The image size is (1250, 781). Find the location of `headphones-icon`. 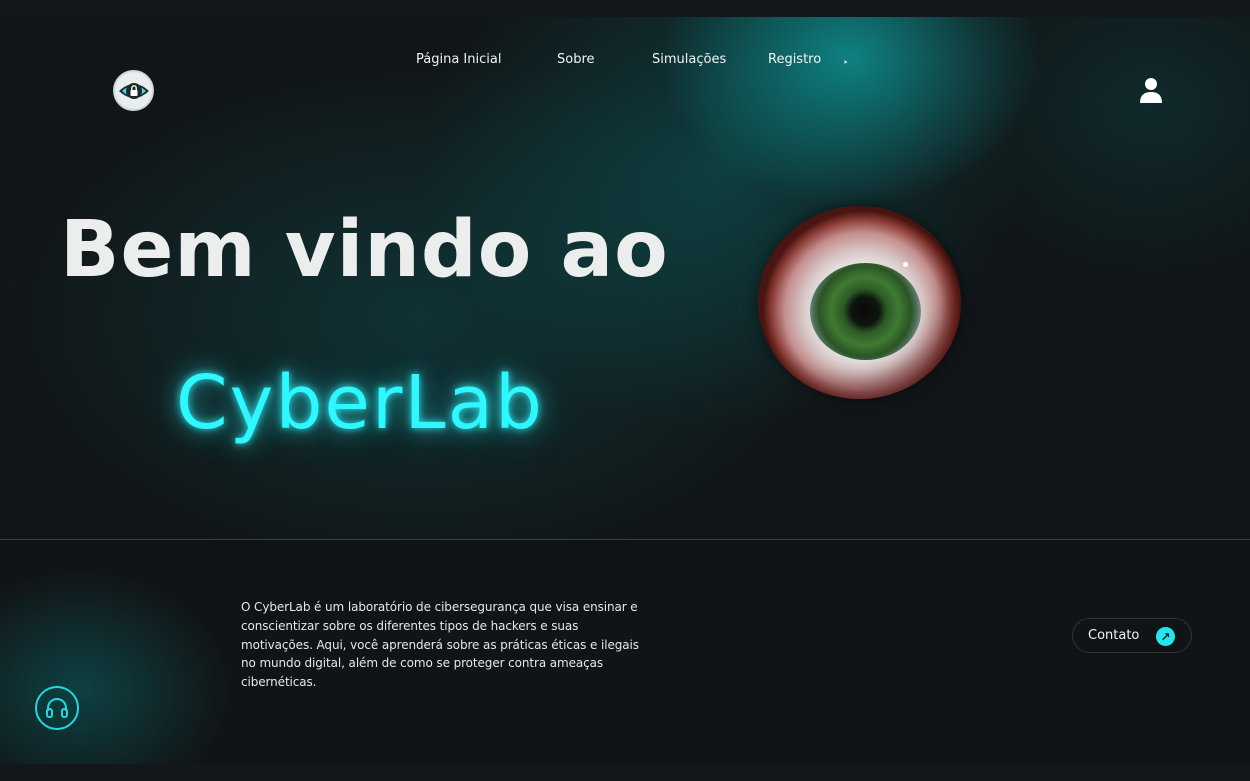

headphones-icon is located at coordinates (57, 708).